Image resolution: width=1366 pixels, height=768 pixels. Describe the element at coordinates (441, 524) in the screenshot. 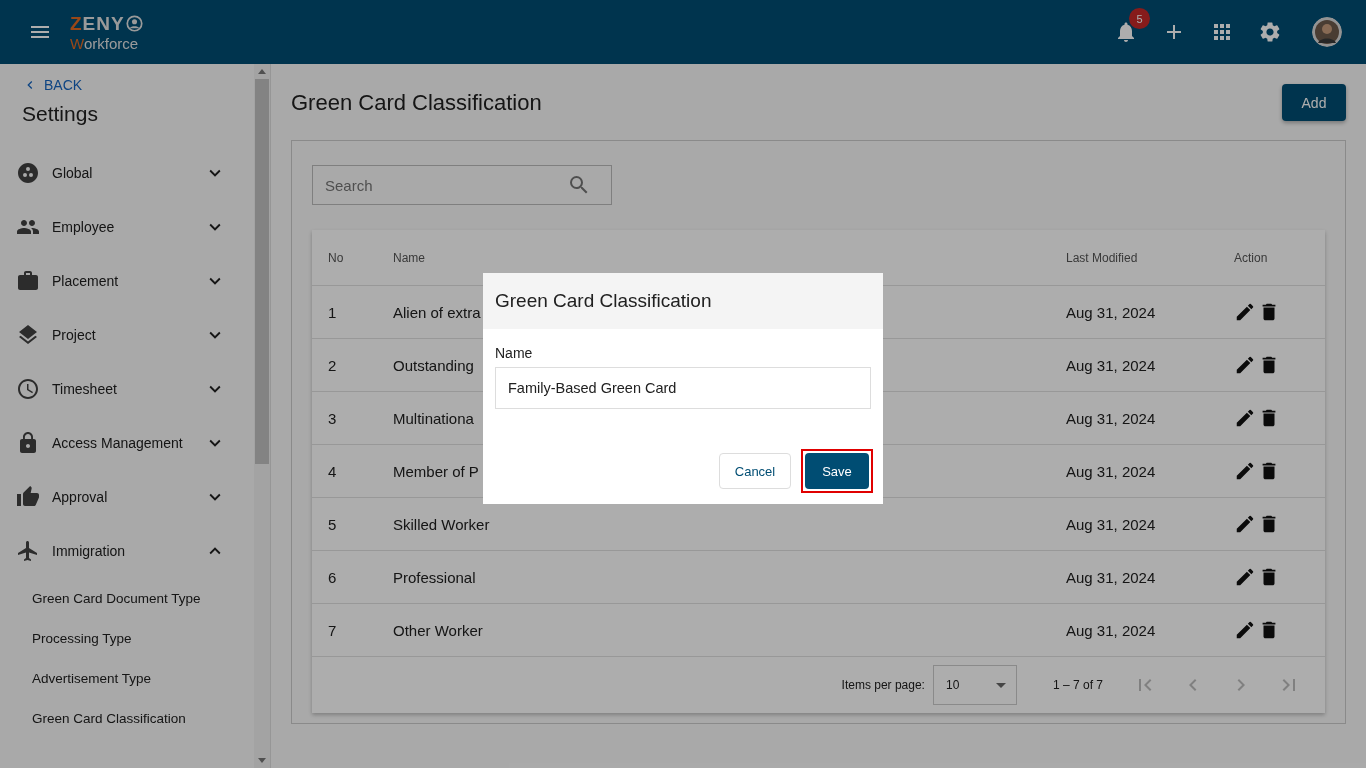

I see `table-cell: Skilled Worker` at that location.